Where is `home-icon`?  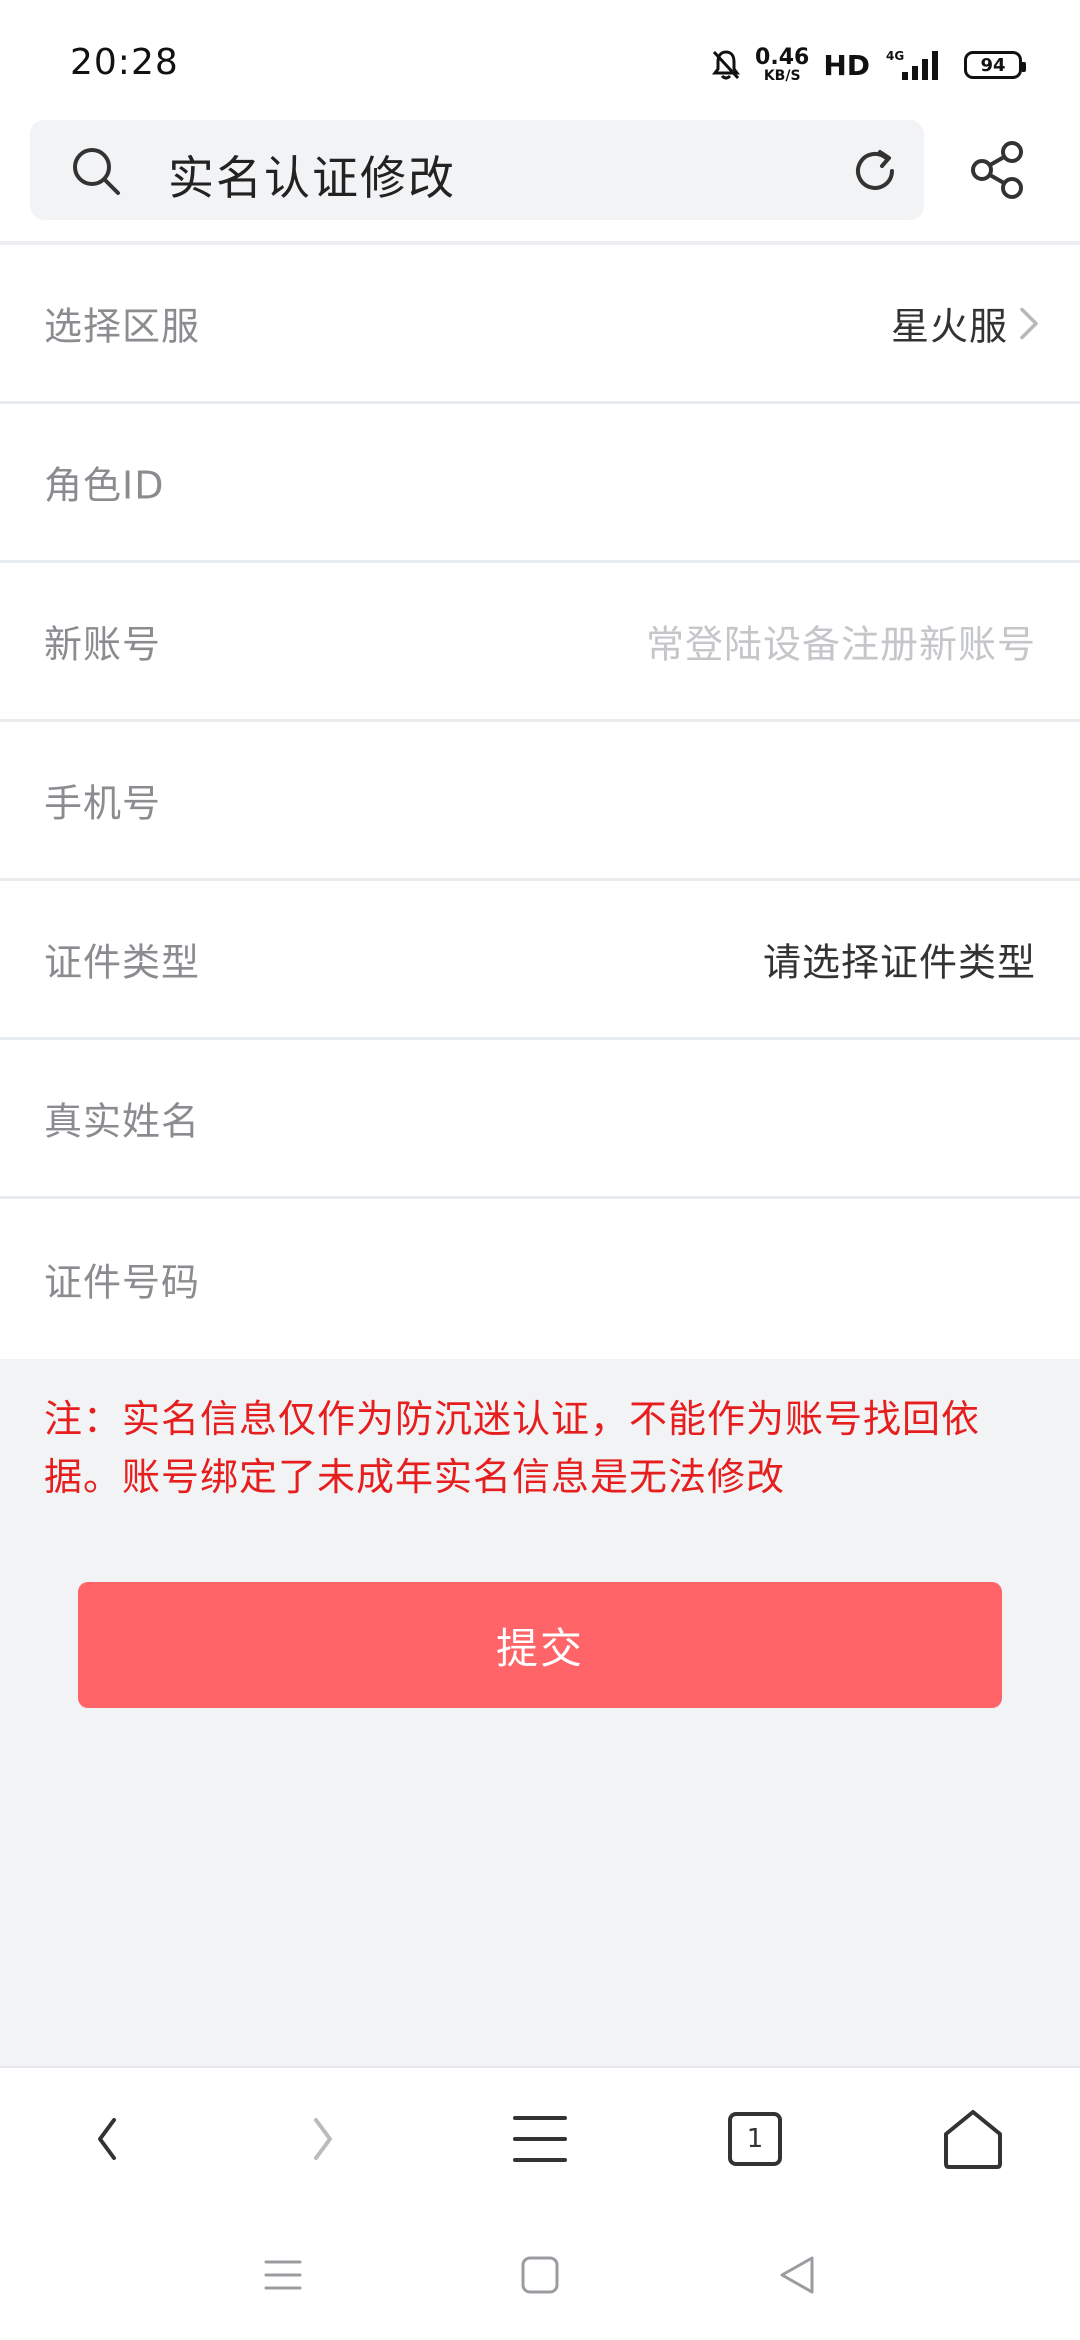 home-icon is located at coordinates (973, 2139).